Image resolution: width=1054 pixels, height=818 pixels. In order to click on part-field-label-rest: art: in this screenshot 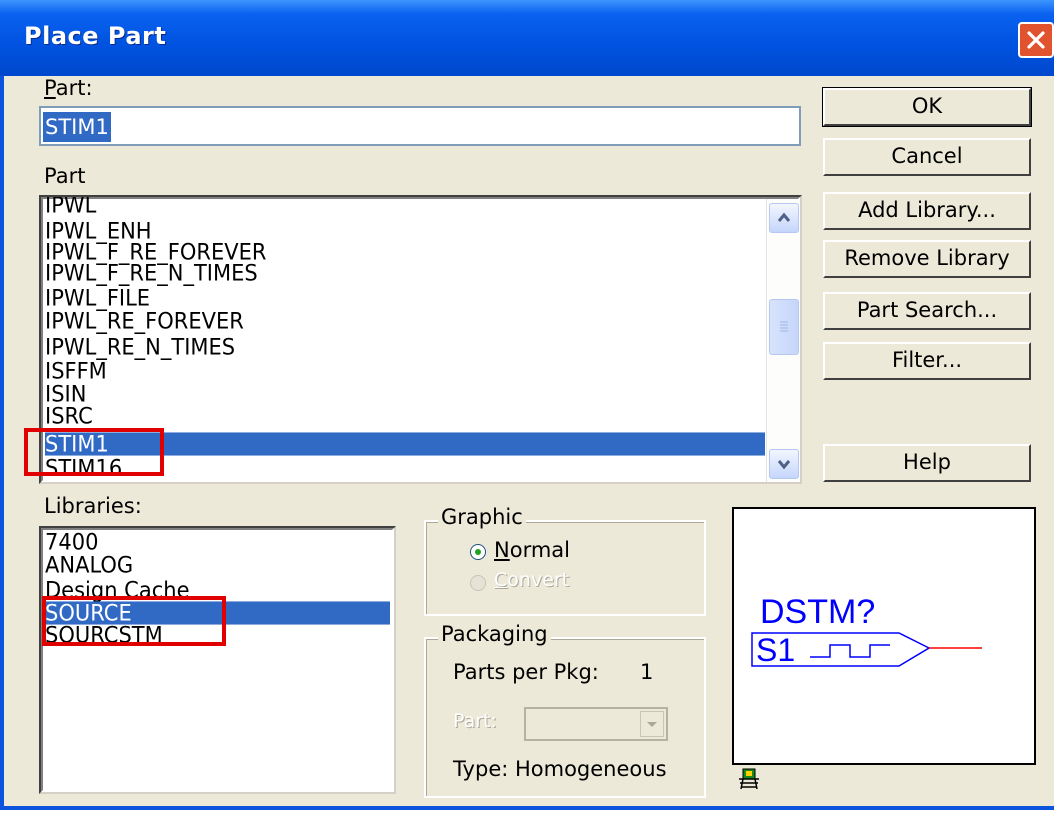, I will do `click(74, 88)`.